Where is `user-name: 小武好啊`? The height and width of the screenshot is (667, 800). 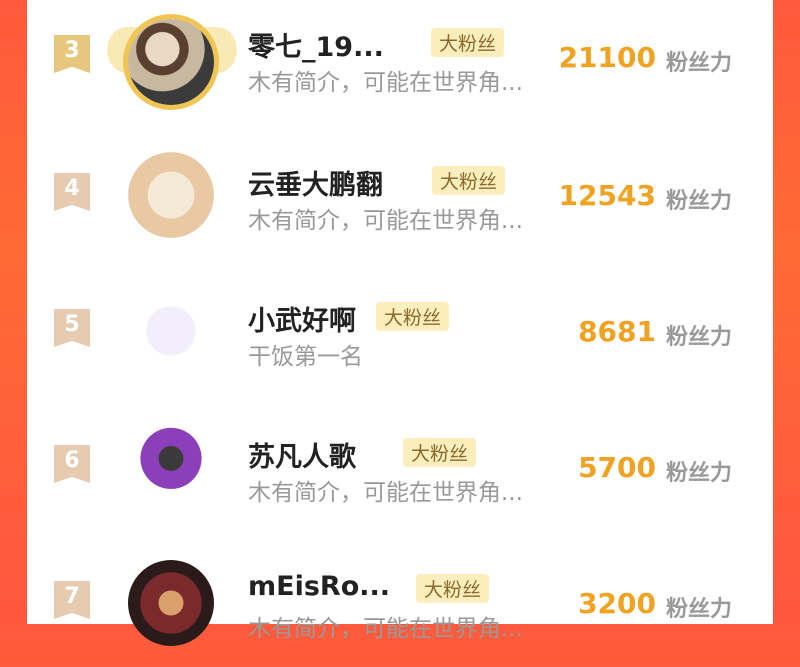 user-name: 小武好啊 is located at coordinates (302, 318).